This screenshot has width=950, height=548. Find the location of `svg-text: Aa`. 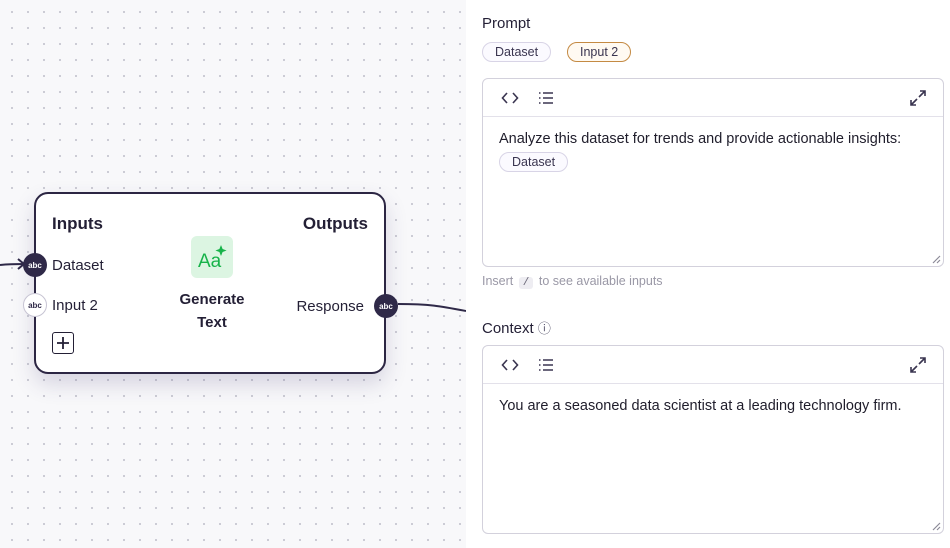

svg-text: Aa is located at coordinates (210, 261).